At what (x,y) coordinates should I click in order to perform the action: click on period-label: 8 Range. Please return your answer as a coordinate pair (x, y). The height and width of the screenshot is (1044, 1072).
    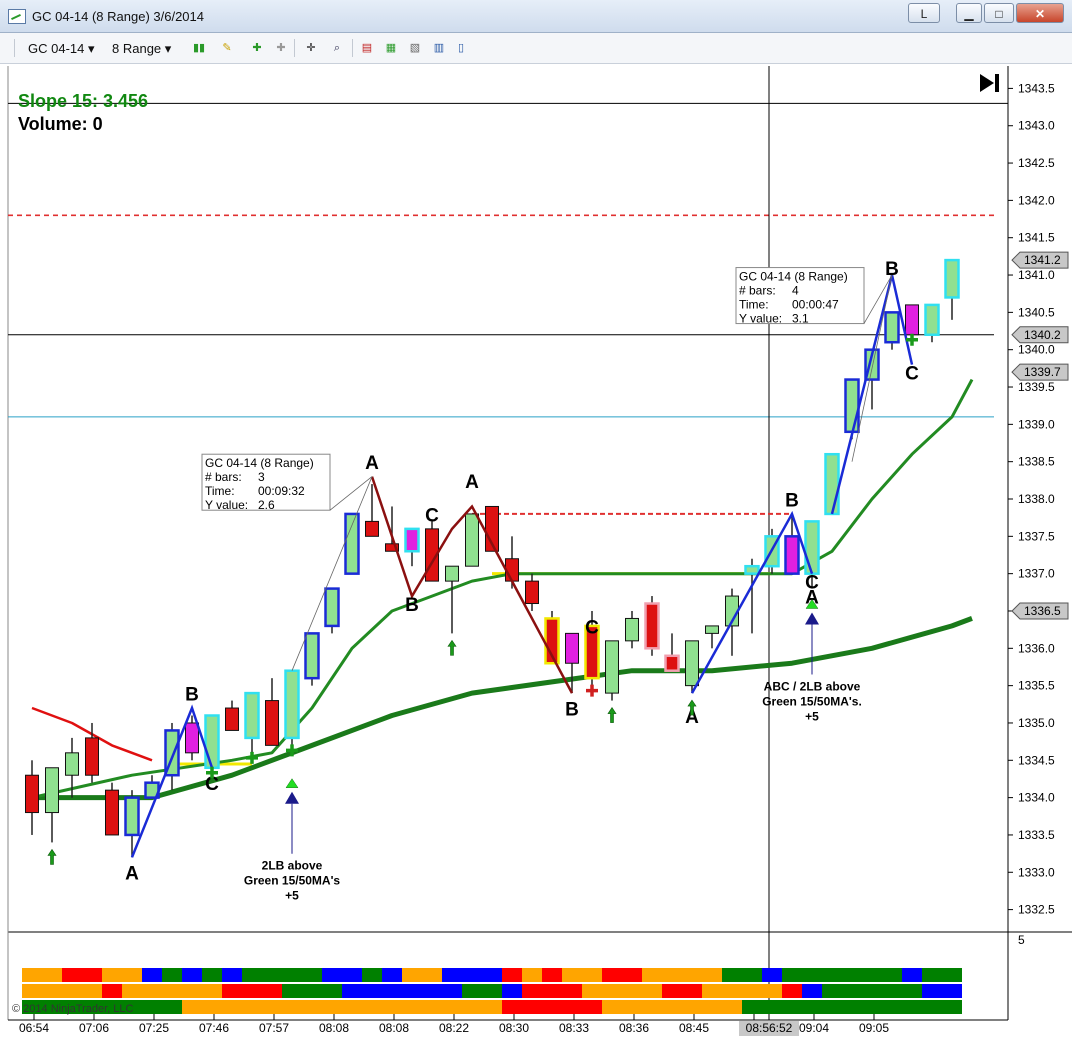
    Looking at the image, I should click on (137, 48).